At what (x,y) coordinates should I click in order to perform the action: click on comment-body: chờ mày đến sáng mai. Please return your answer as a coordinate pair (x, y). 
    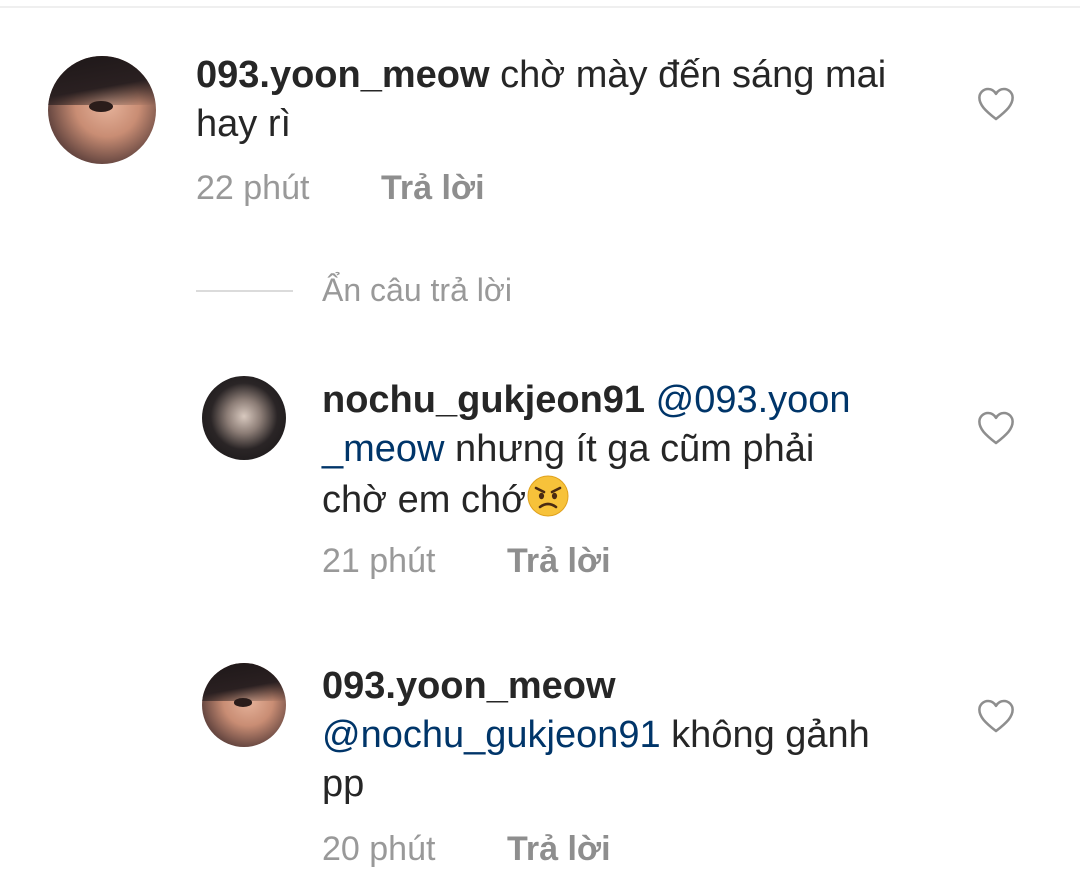
    Looking at the image, I should click on (688, 75).